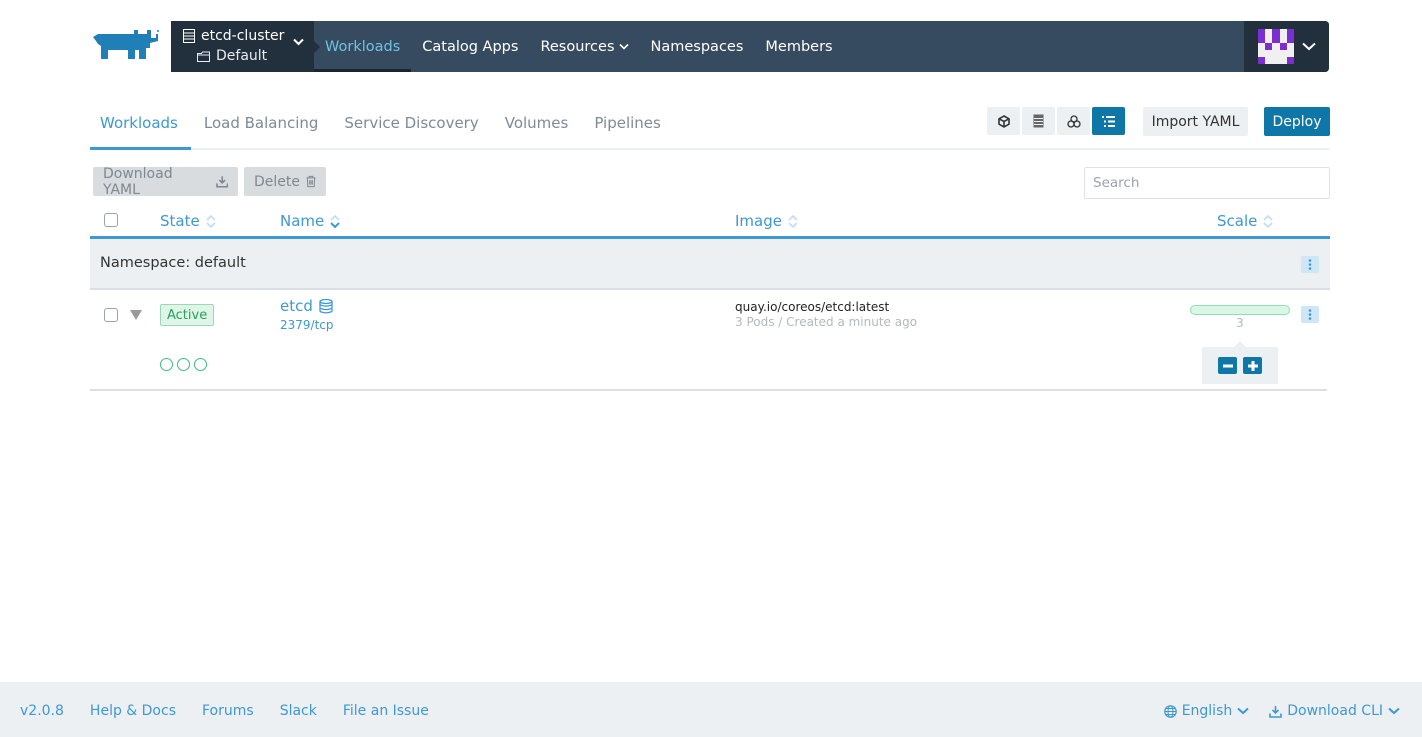 The image size is (1422, 737). I want to click on cubes-icon, so click(1073, 121).